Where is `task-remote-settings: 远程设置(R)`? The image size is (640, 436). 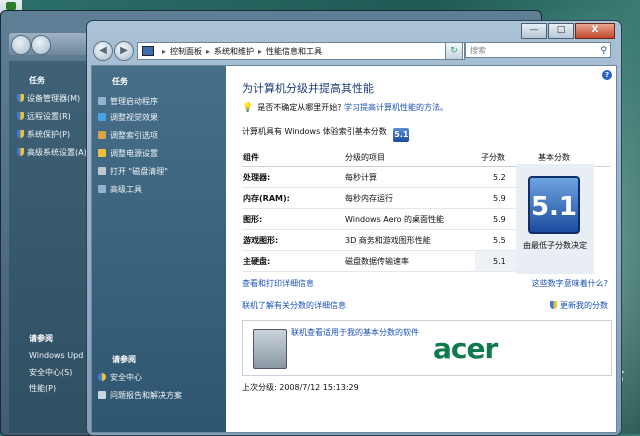 task-remote-settings: 远程设置(R) is located at coordinates (44, 116).